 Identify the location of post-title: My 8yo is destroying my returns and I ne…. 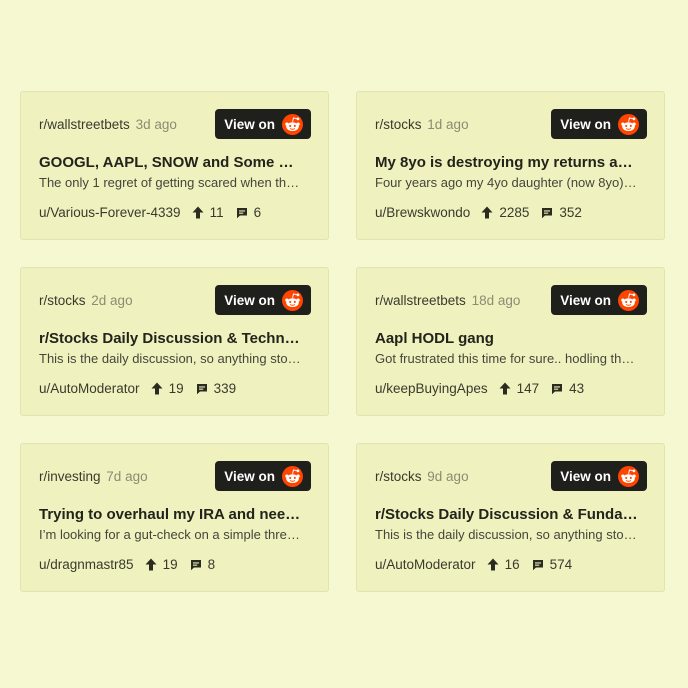
(506, 162).